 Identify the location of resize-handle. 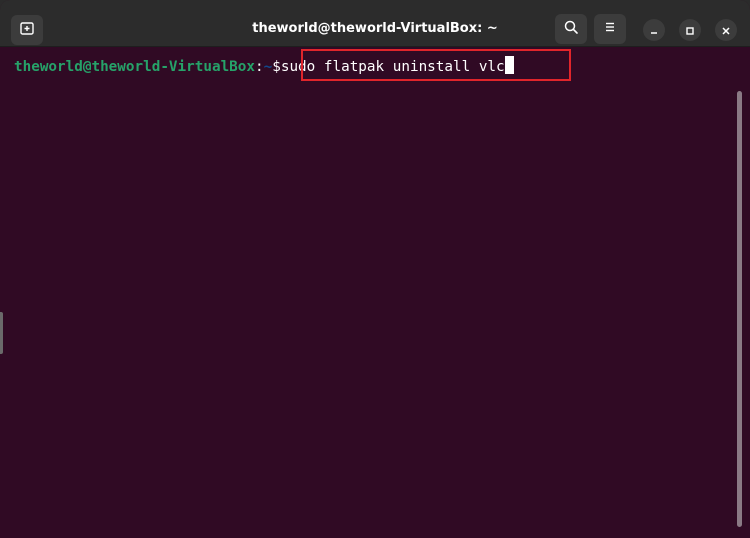
(1, 333).